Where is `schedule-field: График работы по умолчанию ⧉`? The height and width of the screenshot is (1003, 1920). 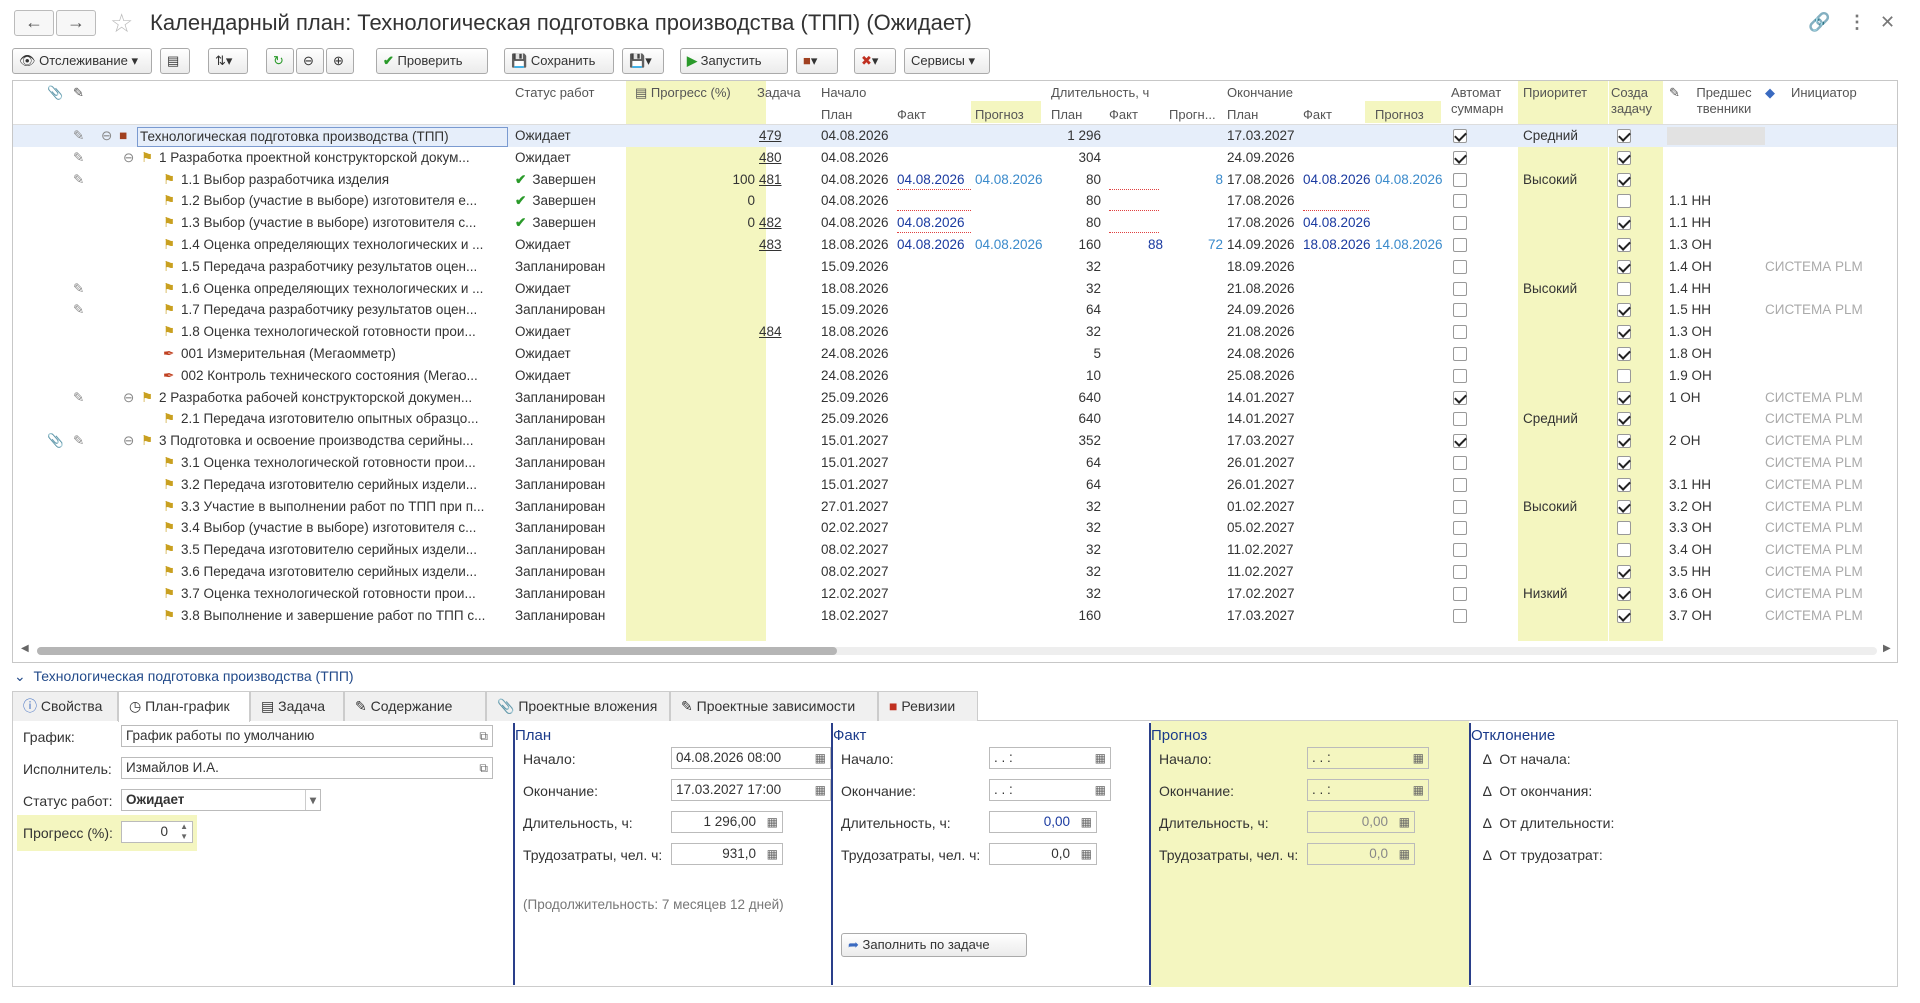 schedule-field: График работы по умолчанию ⧉ is located at coordinates (307, 736).